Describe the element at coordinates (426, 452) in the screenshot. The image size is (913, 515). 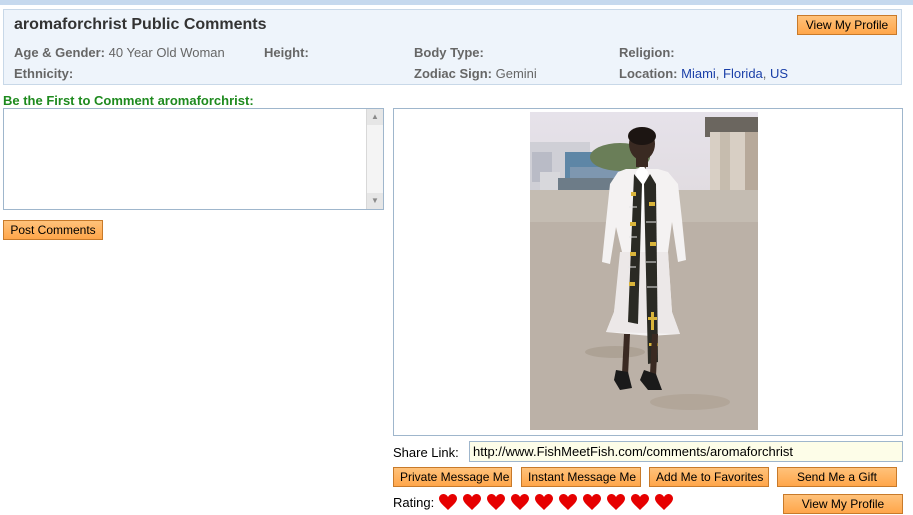
I see `share-link-label: Share Link:` at that location.